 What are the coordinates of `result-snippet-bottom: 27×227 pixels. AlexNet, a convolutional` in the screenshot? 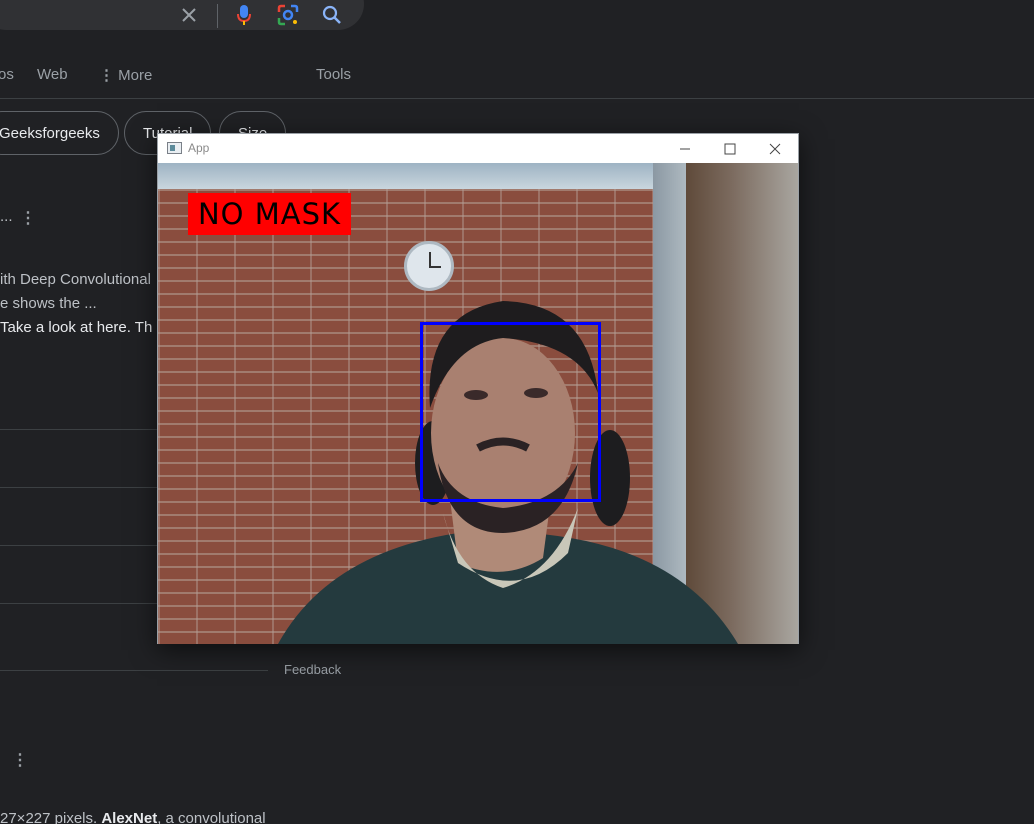 It's located at (133, 817).